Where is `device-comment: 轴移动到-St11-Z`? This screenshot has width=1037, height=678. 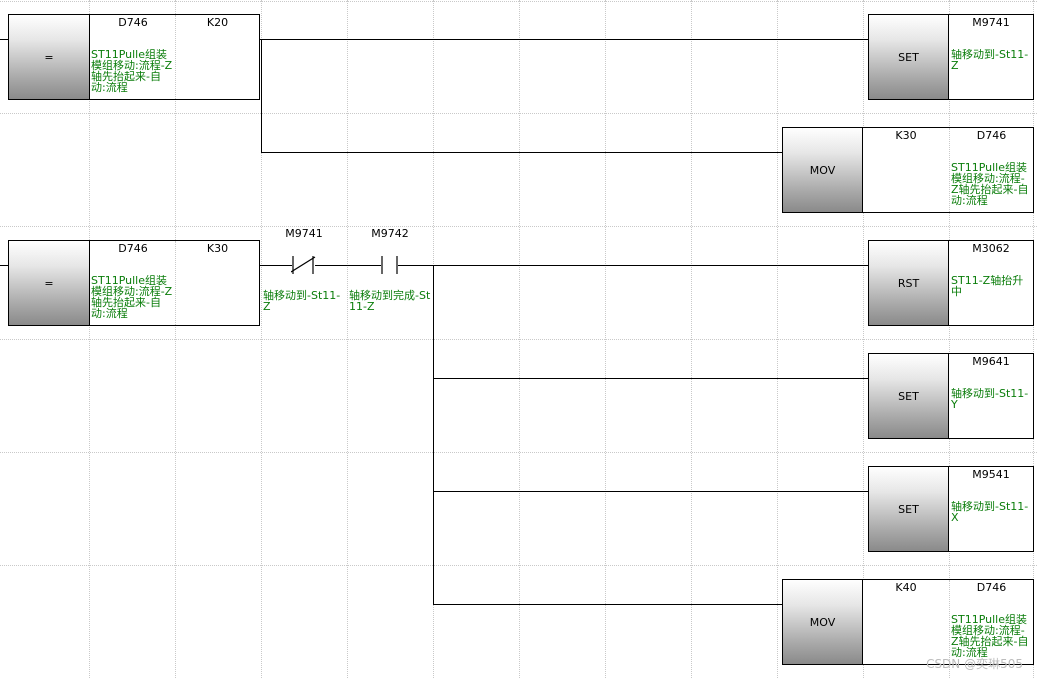 device-comment: 轴移动到-St11-Z is located at coordinates (990, 60).